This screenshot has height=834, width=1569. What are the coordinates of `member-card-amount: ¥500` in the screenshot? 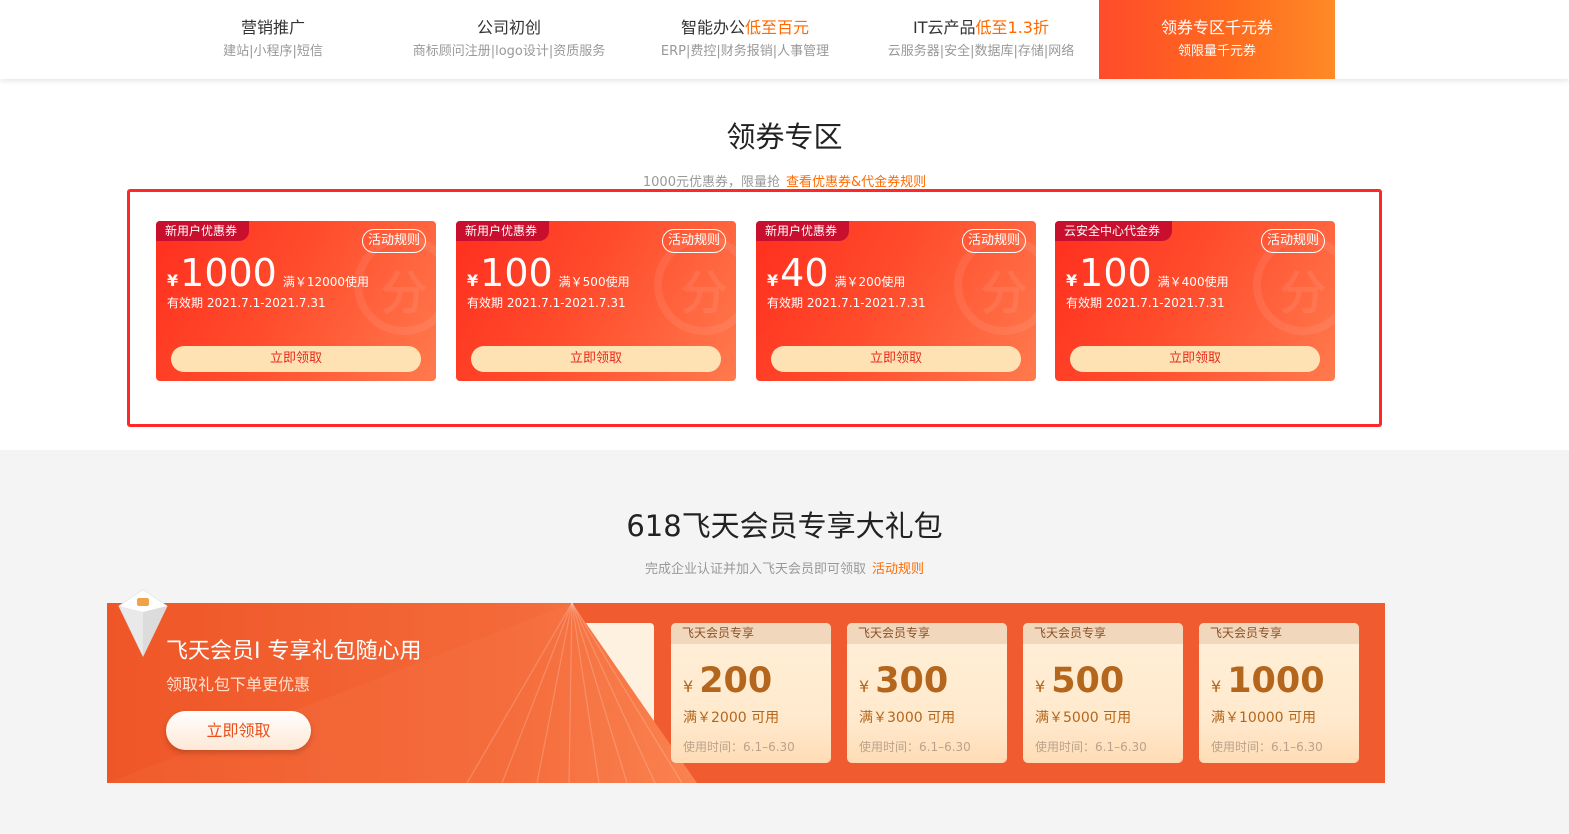 It's located at (1079, 681).